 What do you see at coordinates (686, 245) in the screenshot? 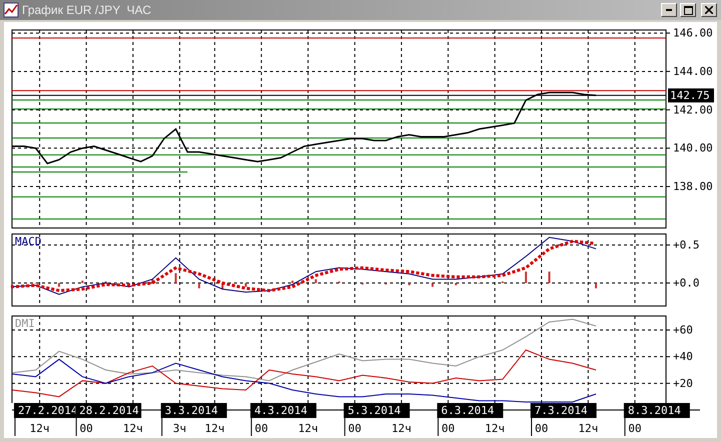
I see `axis-label: +0.5` at bounding box center [686, 245].